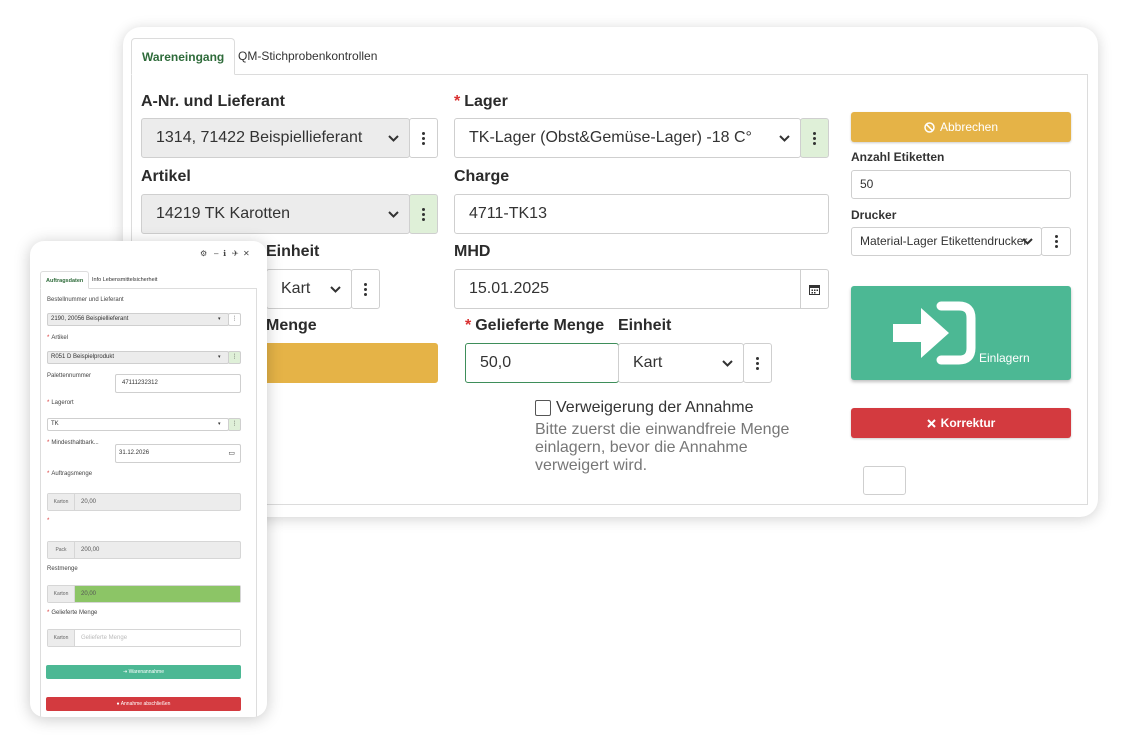 The image size is (1128, 749). What do you see at coordinates (627, 289) in the screenshot?
I see `best-before-input: 15.01.2025` at bounding box center [627, 289].